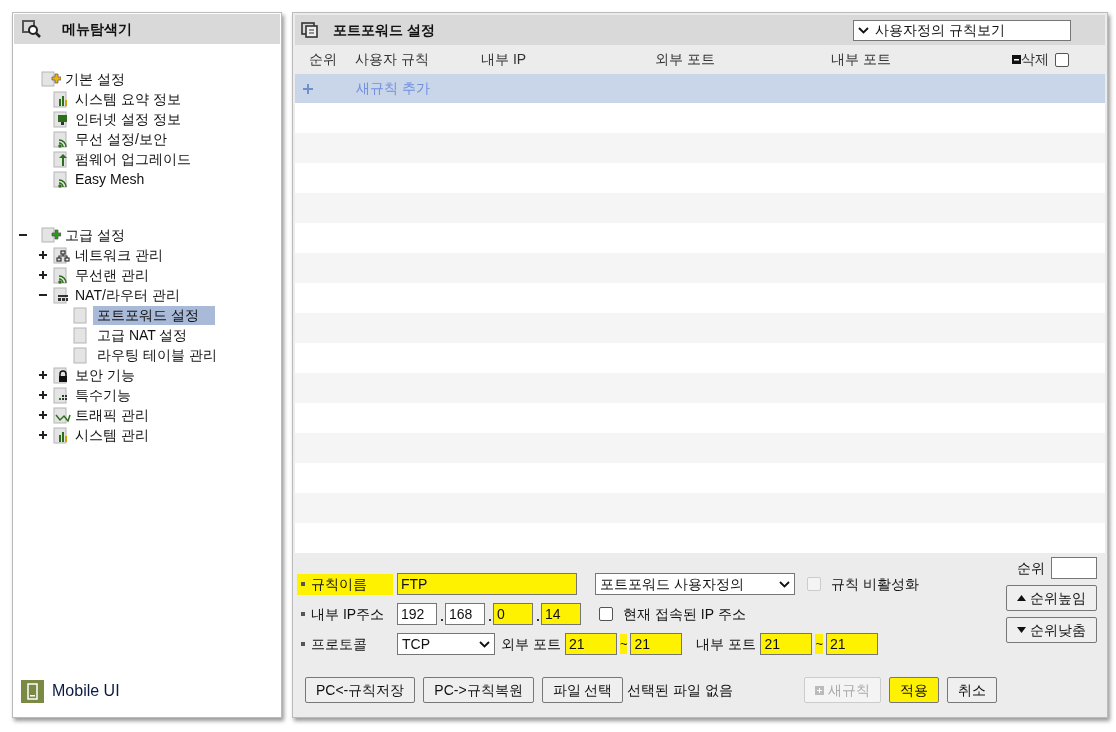 The height and width of the screenshot is (732, 1116). Describe the element at coordinates (962, 30) in the screenshot. I see `view-select: 사용자정의 규칙보기` at that location.